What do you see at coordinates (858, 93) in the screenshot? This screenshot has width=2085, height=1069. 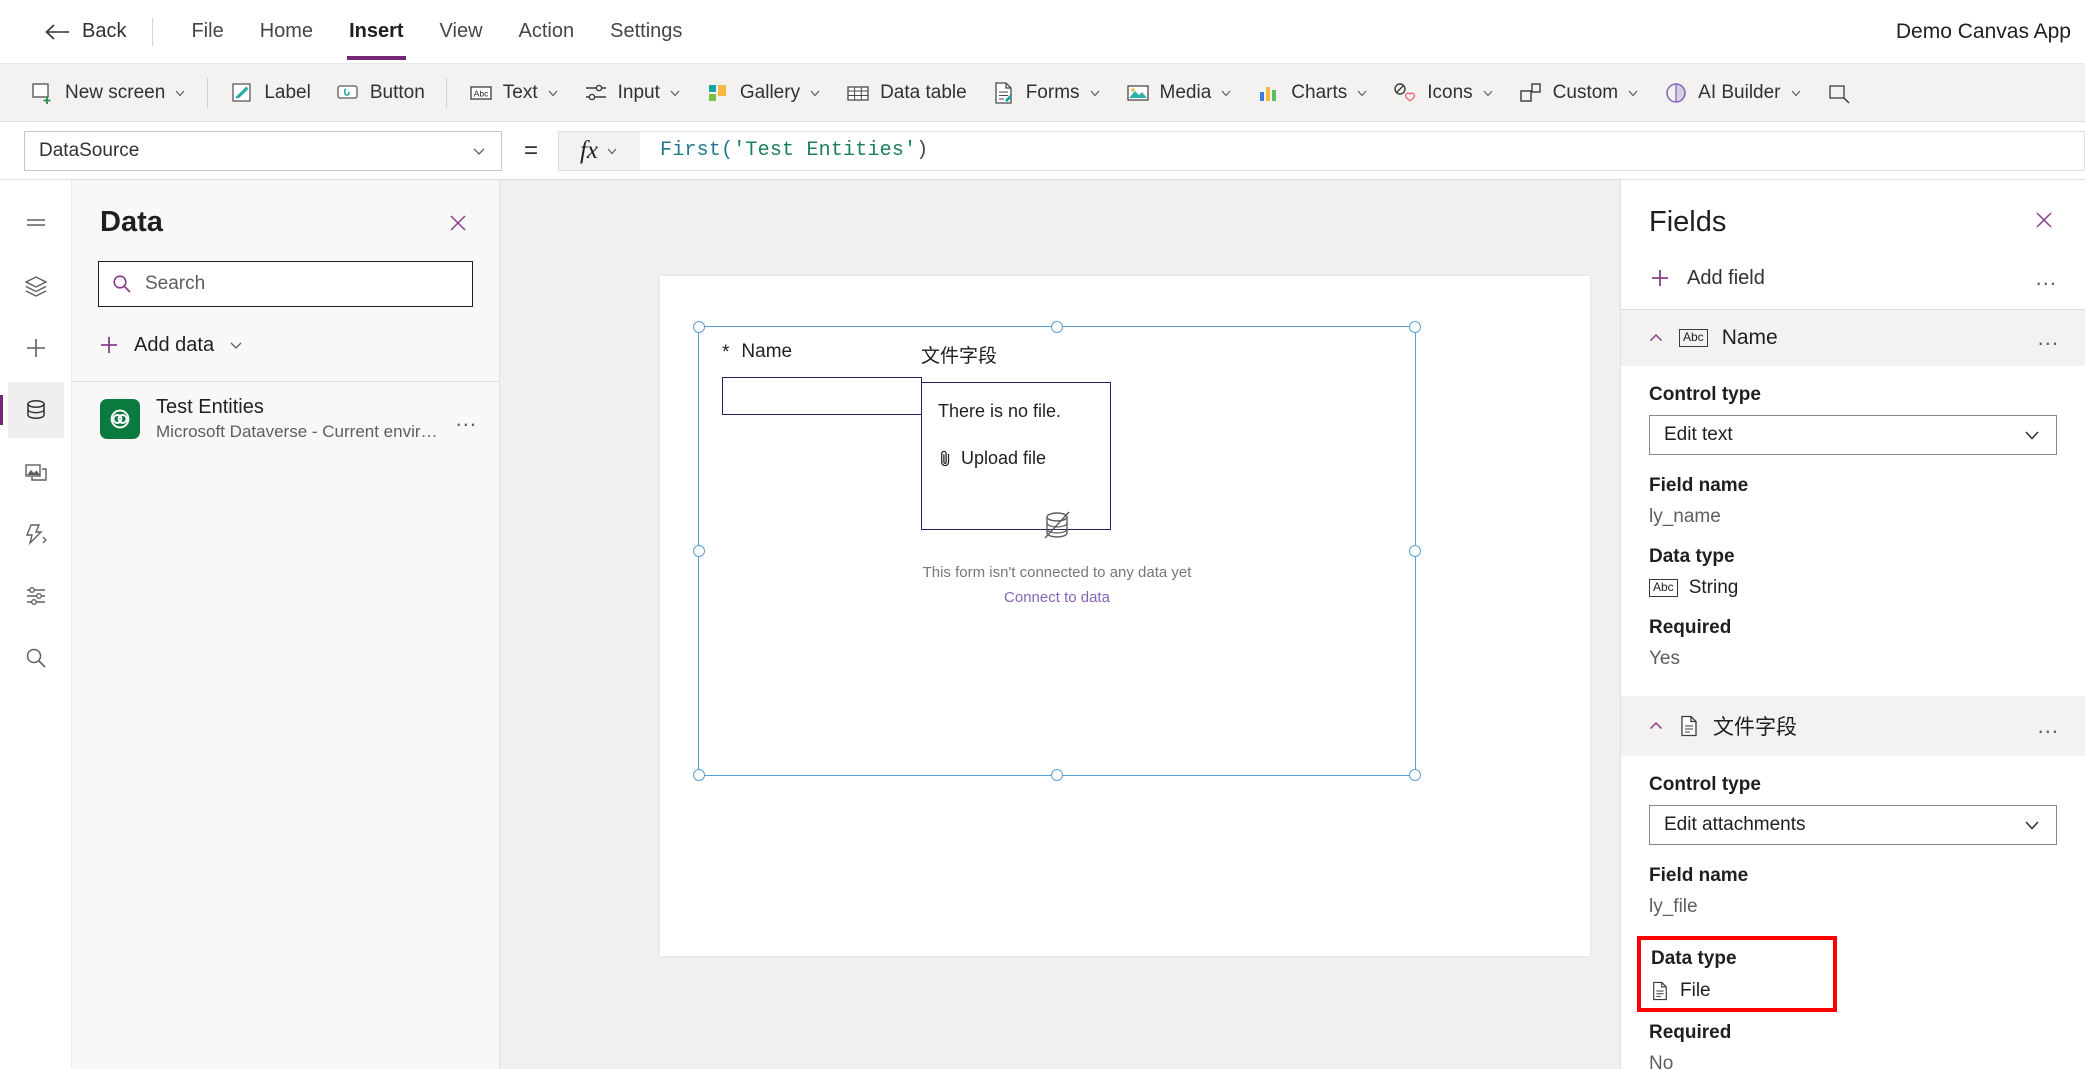 I see `data-table-icon` at bounding box center [858, 93].